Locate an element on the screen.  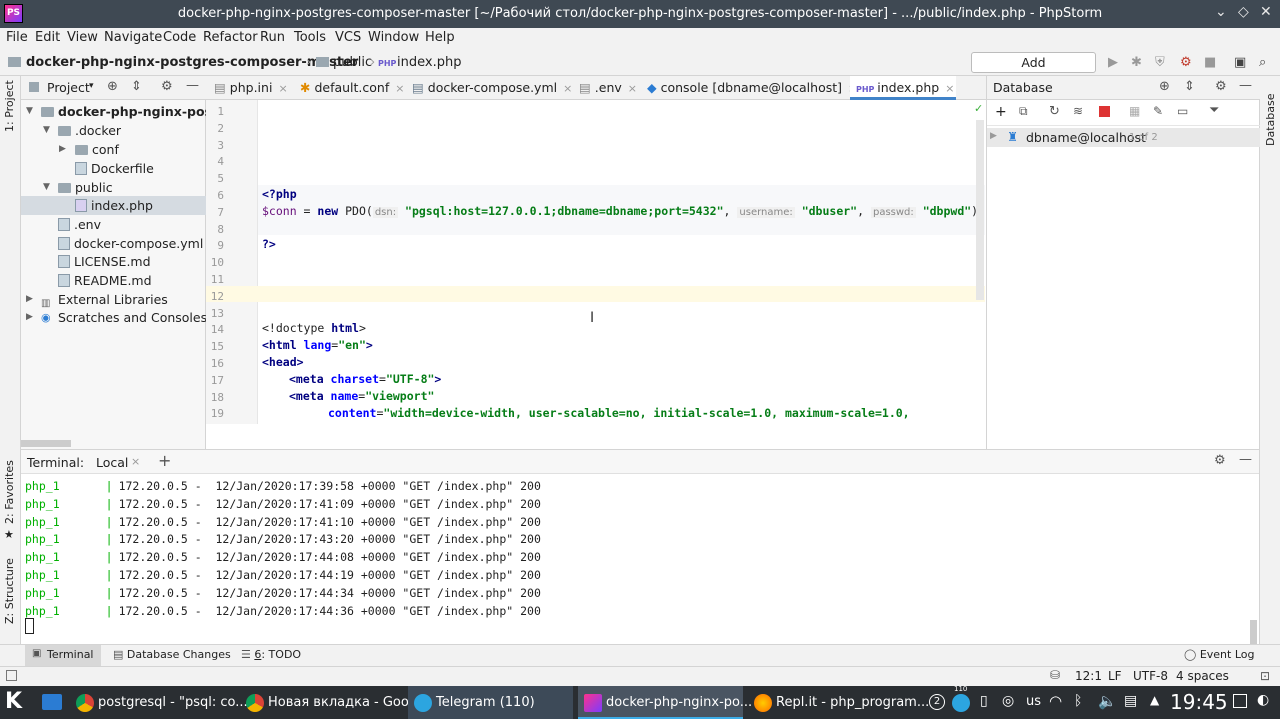
terminal-tool-button: ▣ Terminal is located at coordinates (63, 655).